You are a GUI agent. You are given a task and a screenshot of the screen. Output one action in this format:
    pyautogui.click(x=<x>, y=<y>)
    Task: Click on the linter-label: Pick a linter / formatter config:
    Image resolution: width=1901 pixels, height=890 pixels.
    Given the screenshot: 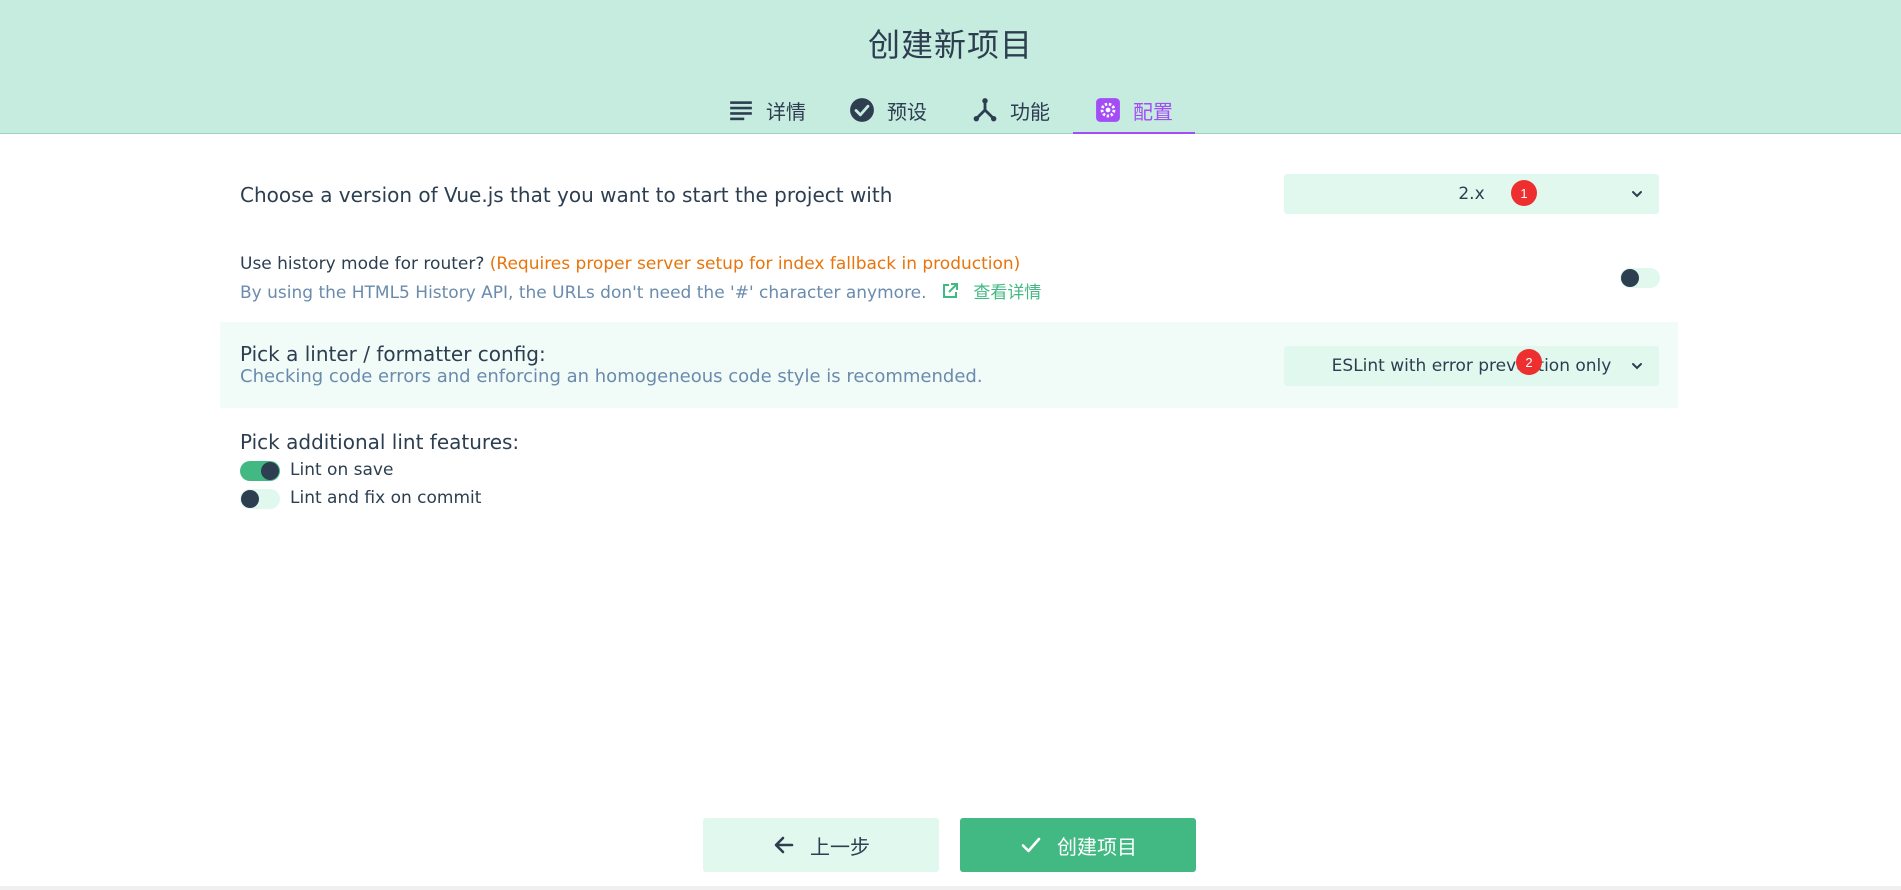 What is the action you would take?
    pyautogui.click(x=393, y=354)
    